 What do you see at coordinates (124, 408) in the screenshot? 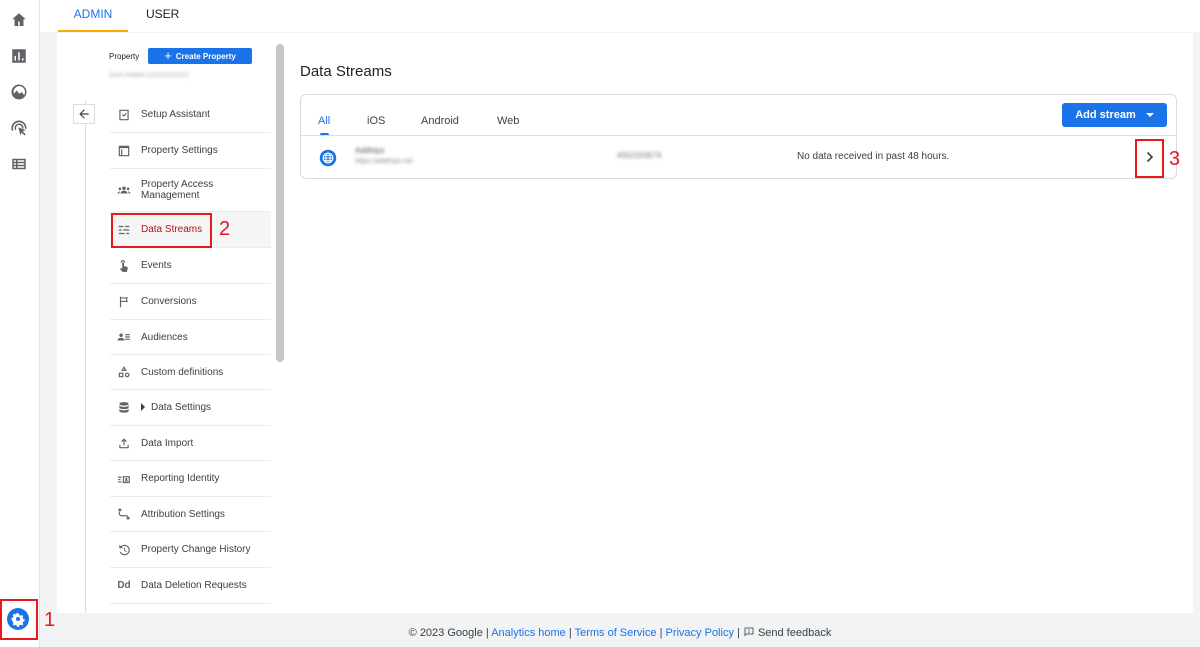
I see `database-icon` at bounding box center [124, 408].